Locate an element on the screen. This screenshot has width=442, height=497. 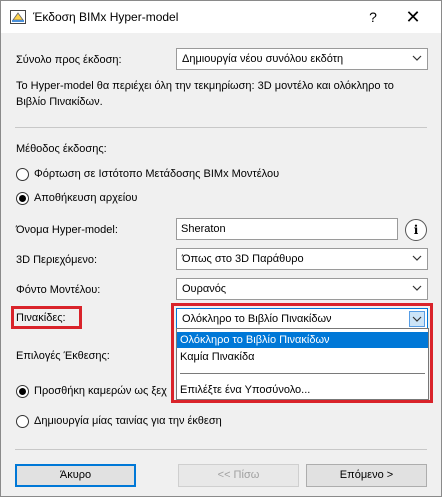
export-set-value: Δημιουργία νέου συνόλου εκδότη is located at coordinates (263, 59).